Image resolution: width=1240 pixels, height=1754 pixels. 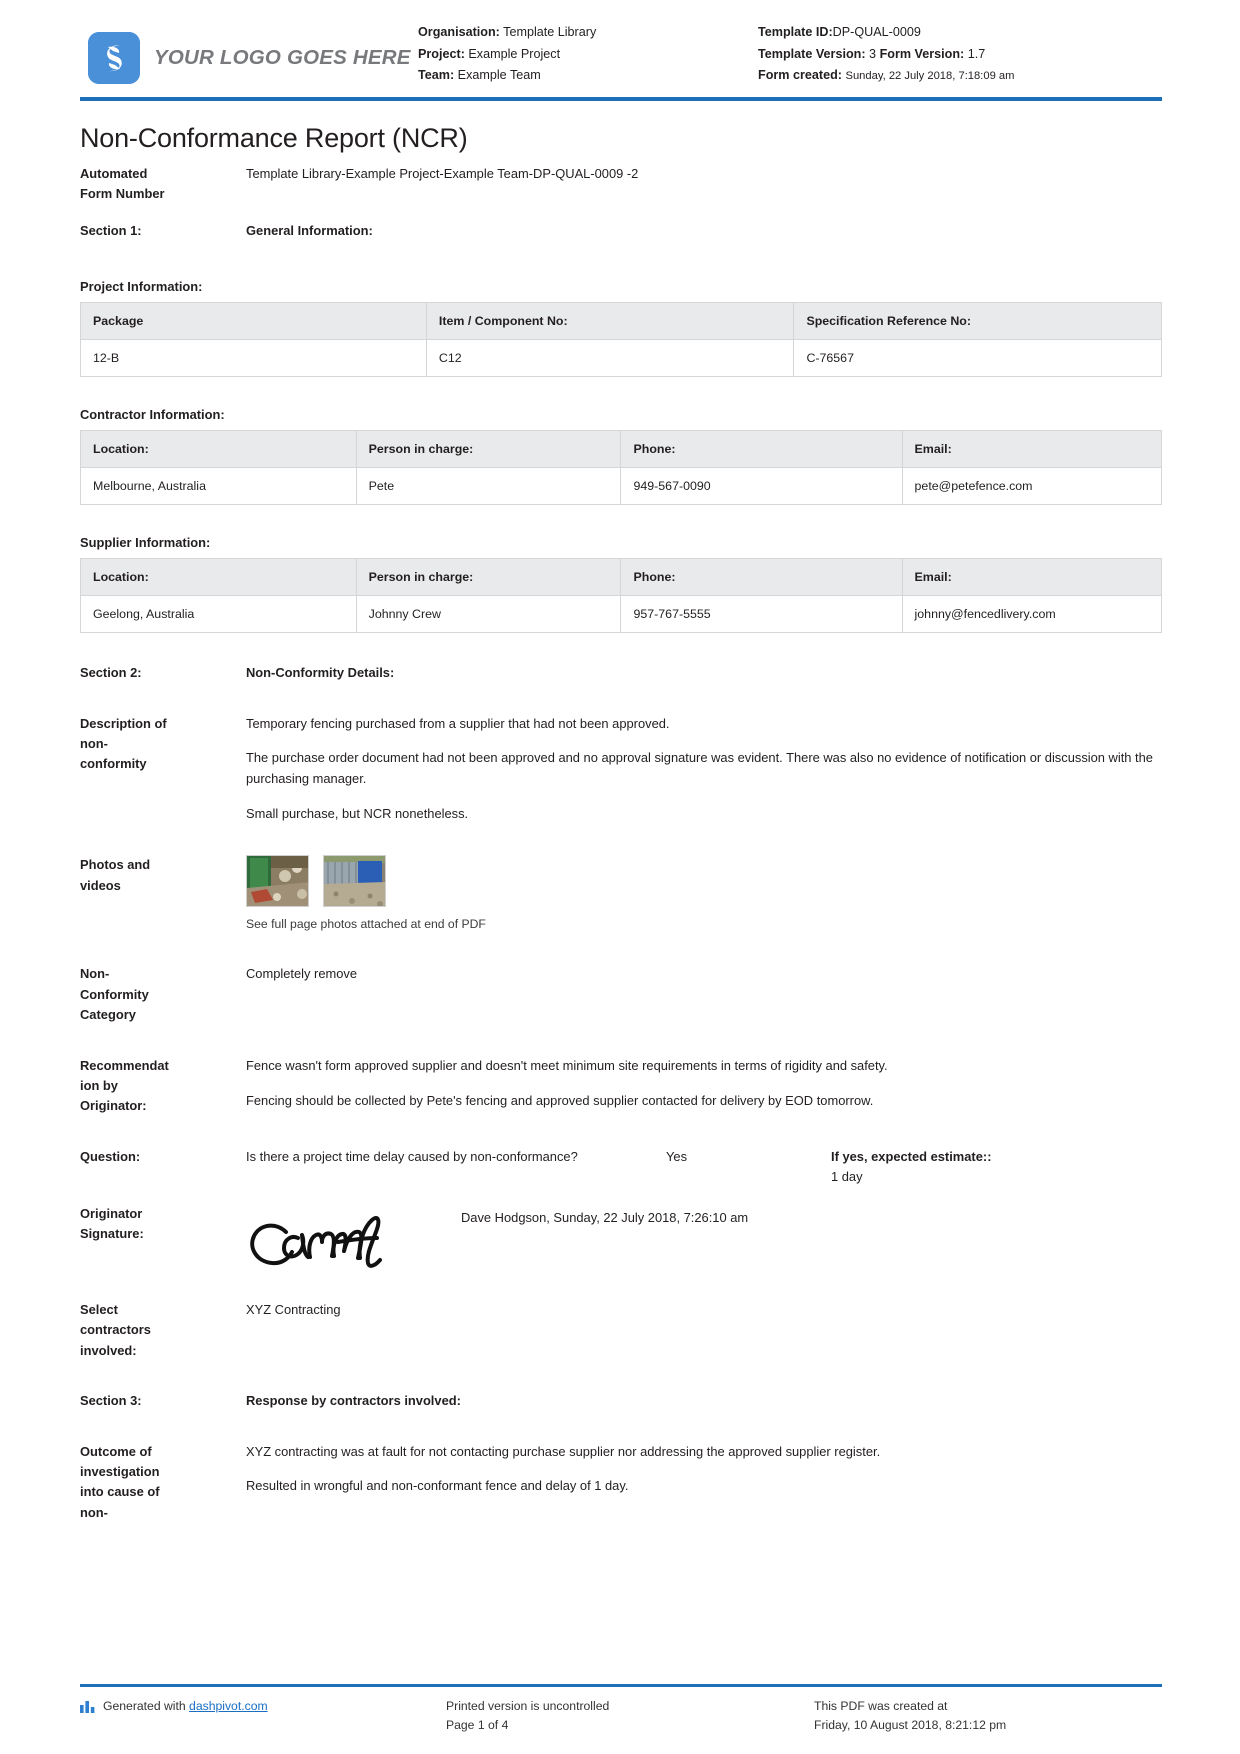 What do you see at coordinates (282, 57) in the screenshot?
I see `logo-text: YOUR LOGO GOES HERE` at bounding box center [282, 57].